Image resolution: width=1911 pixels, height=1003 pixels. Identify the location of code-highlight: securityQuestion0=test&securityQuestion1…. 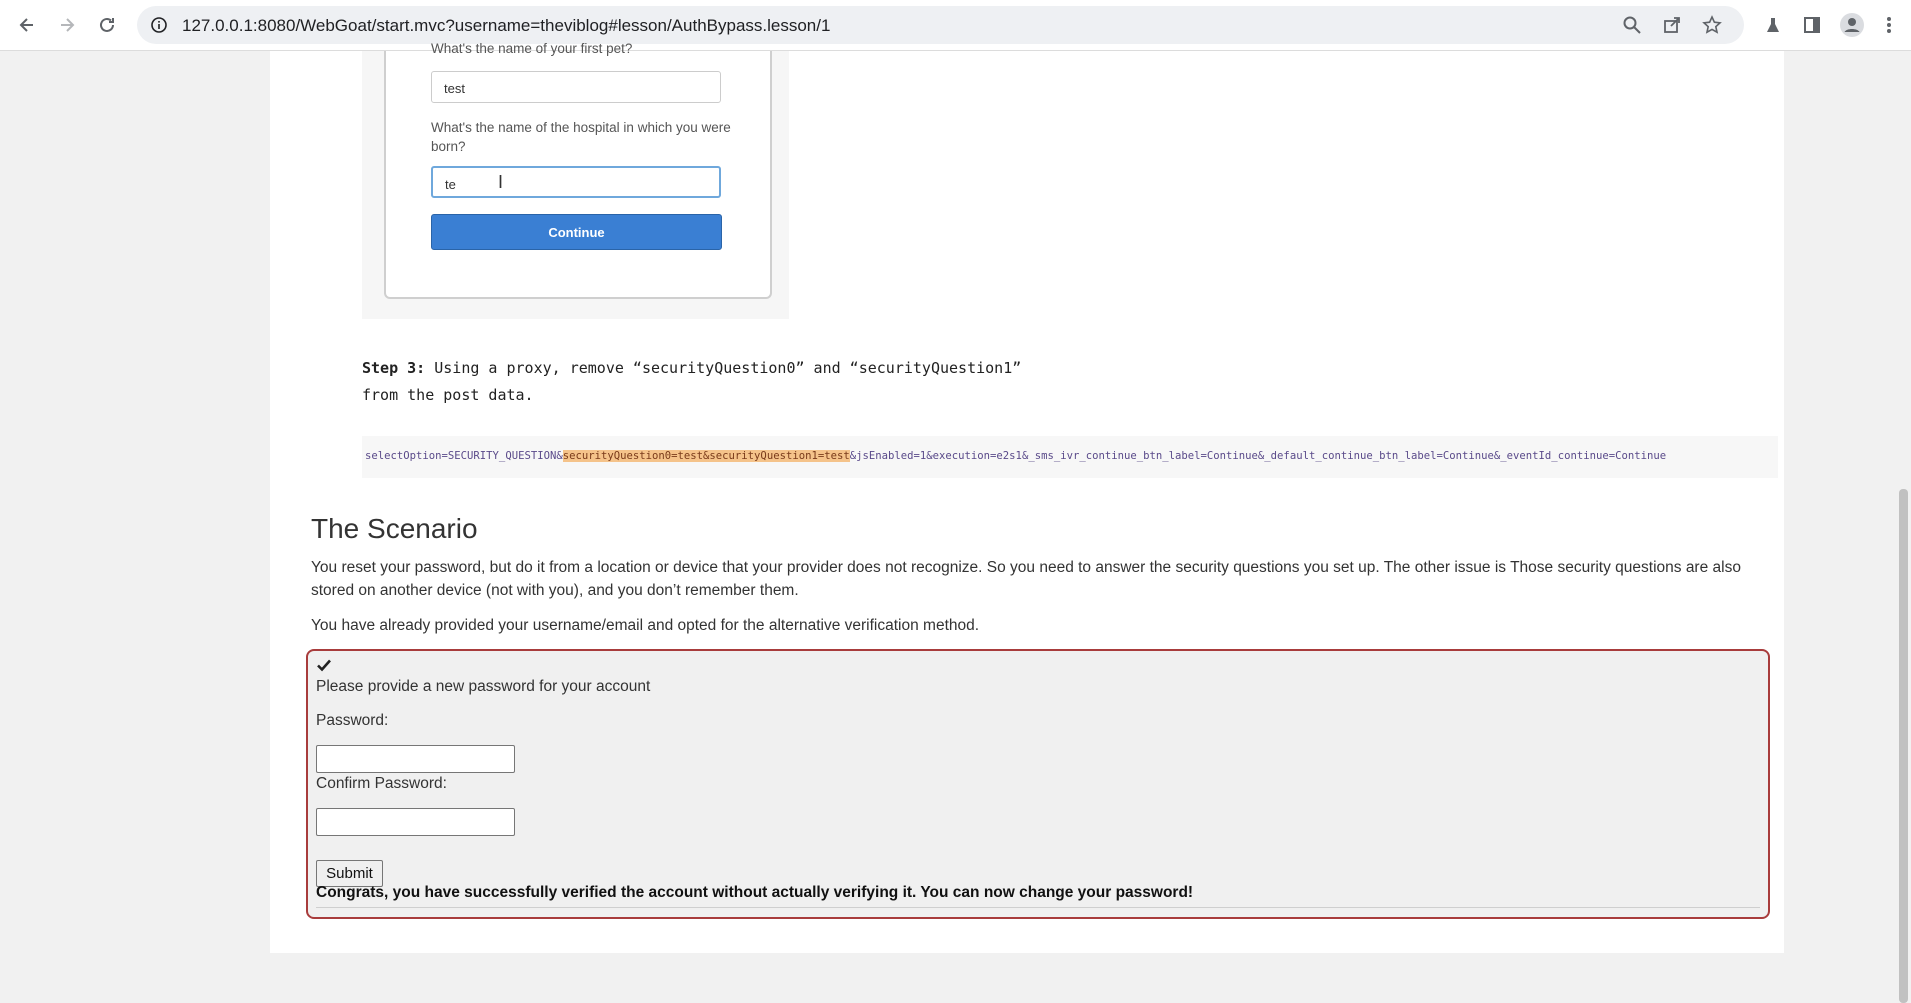
(706, 456).